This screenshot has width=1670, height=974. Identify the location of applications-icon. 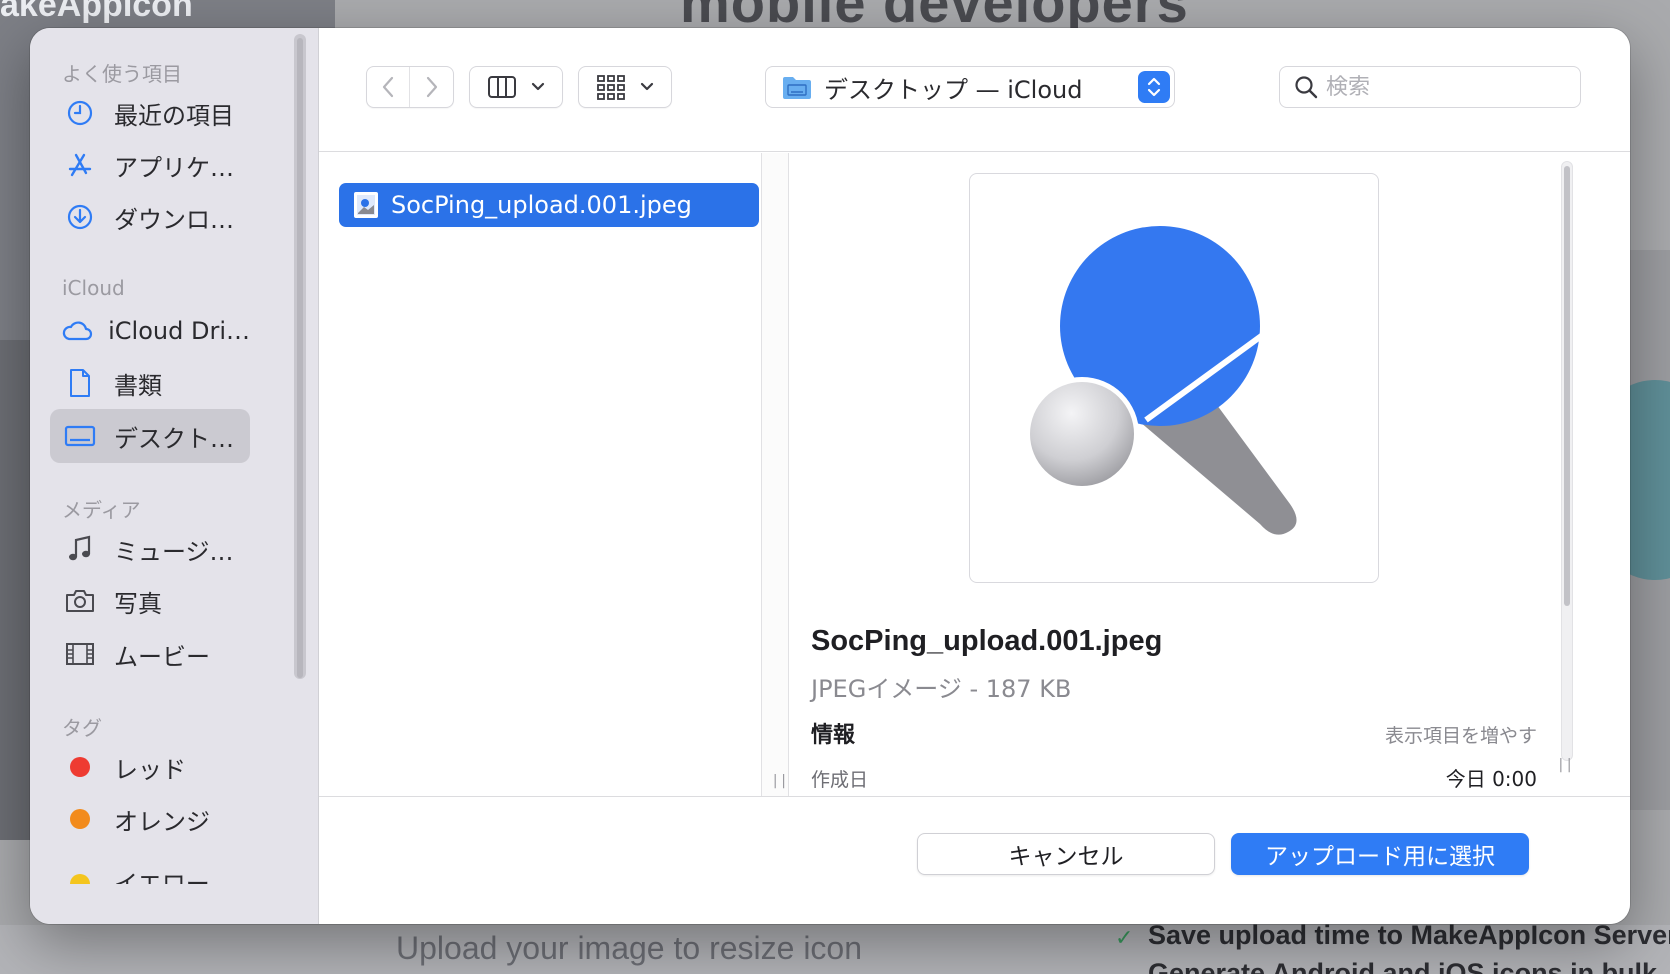
(80, 165).